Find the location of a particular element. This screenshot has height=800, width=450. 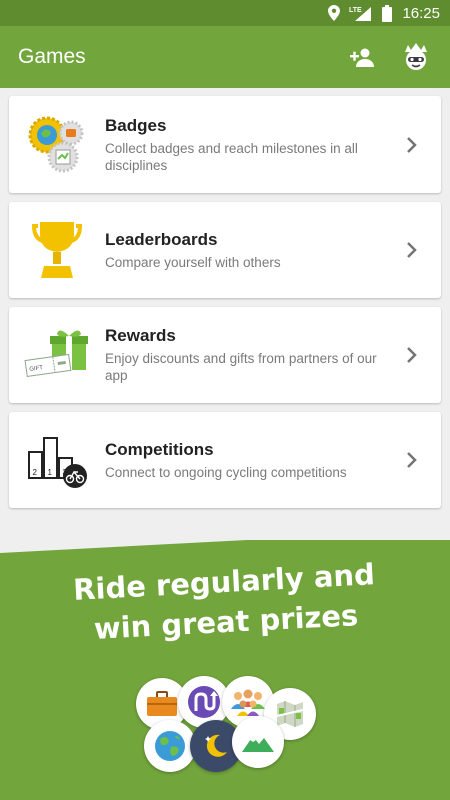

people-icon is located at coordinates (248, 702).